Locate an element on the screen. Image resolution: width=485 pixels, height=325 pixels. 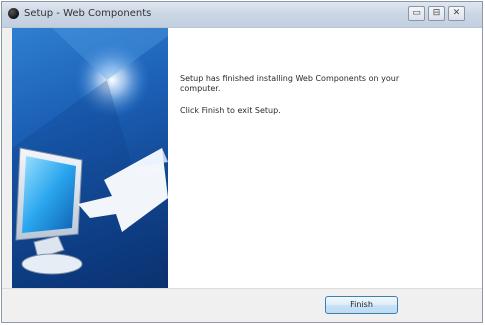
minimize-icon: ▭ is located at coordinates (416, 13).